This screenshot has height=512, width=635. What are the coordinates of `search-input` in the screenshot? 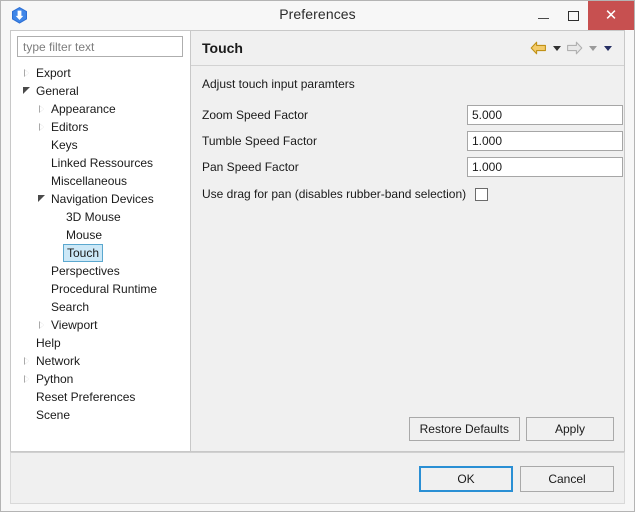 It's located at (100, 46).